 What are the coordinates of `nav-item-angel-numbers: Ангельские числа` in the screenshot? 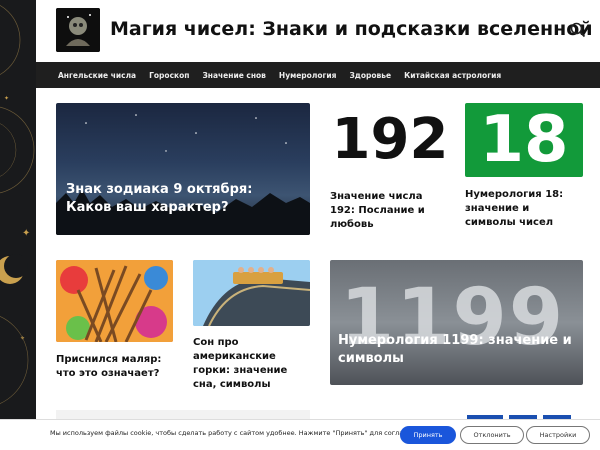 It's located at (97, 75).